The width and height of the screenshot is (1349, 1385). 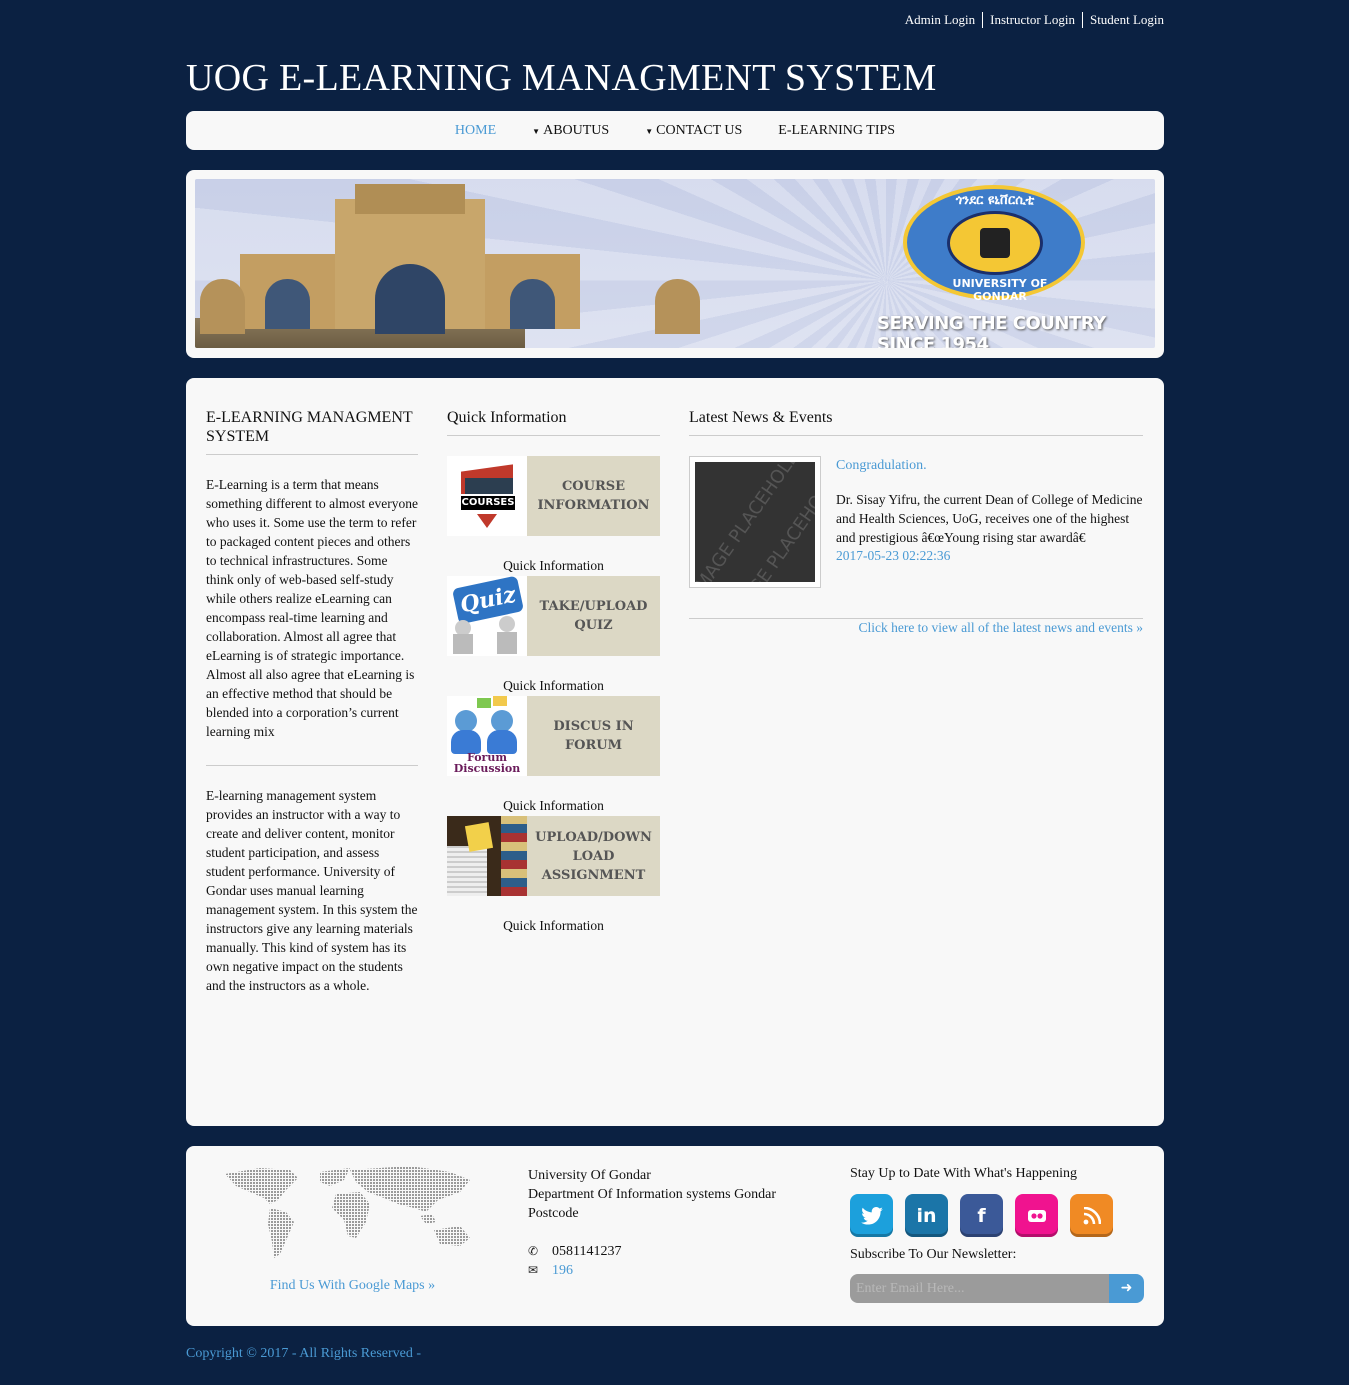 What do you see at coordinates (312, 431) in the screenshot?
I see `about-heading: E-LEARNING MANAGMENT SYSTEM` at bounding box center [312, 431].